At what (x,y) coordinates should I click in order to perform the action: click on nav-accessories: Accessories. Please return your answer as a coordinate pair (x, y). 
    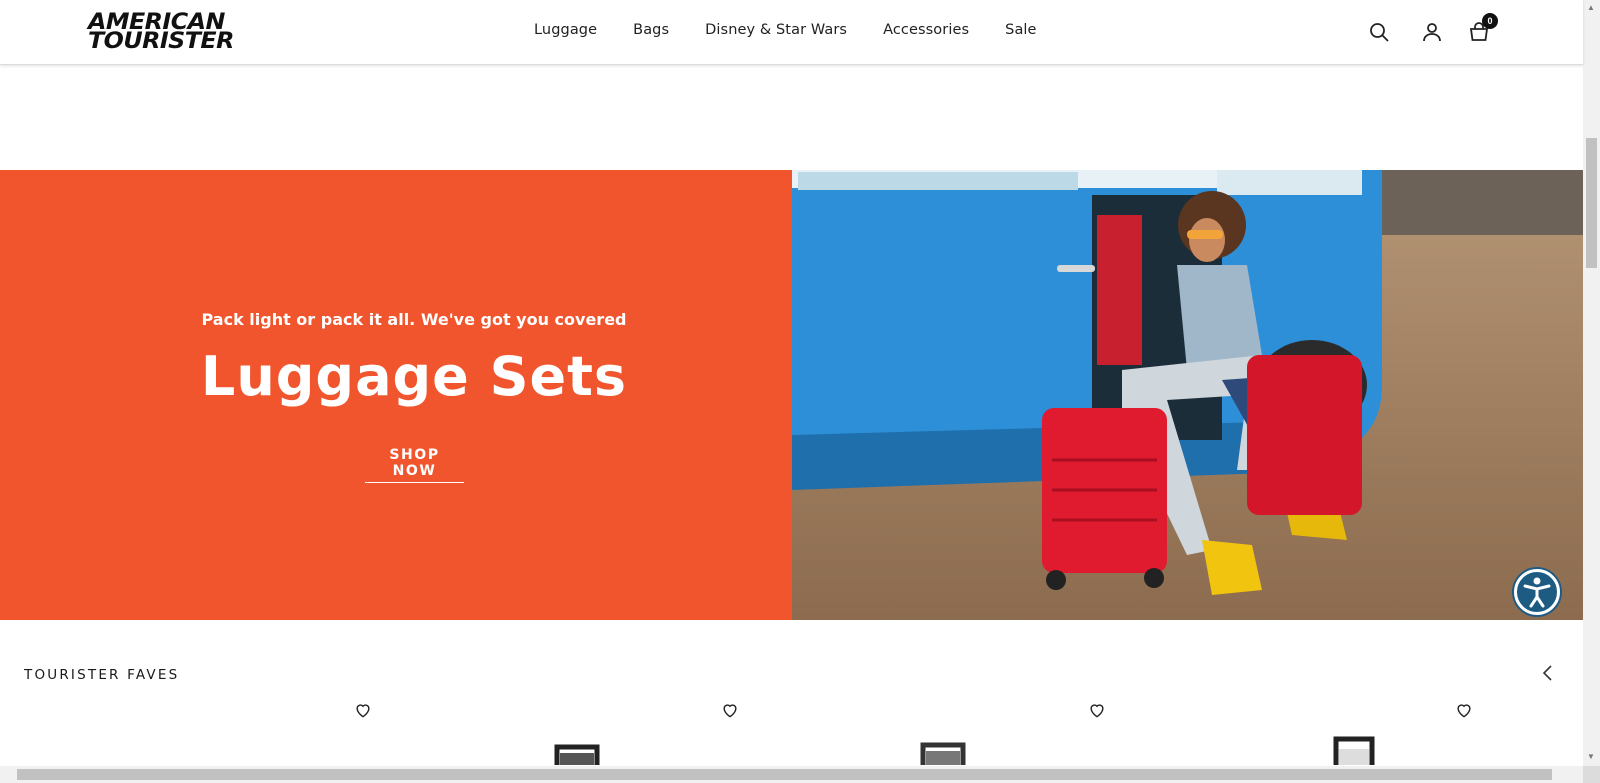
    Looking at the image, I should click on (926, 30).